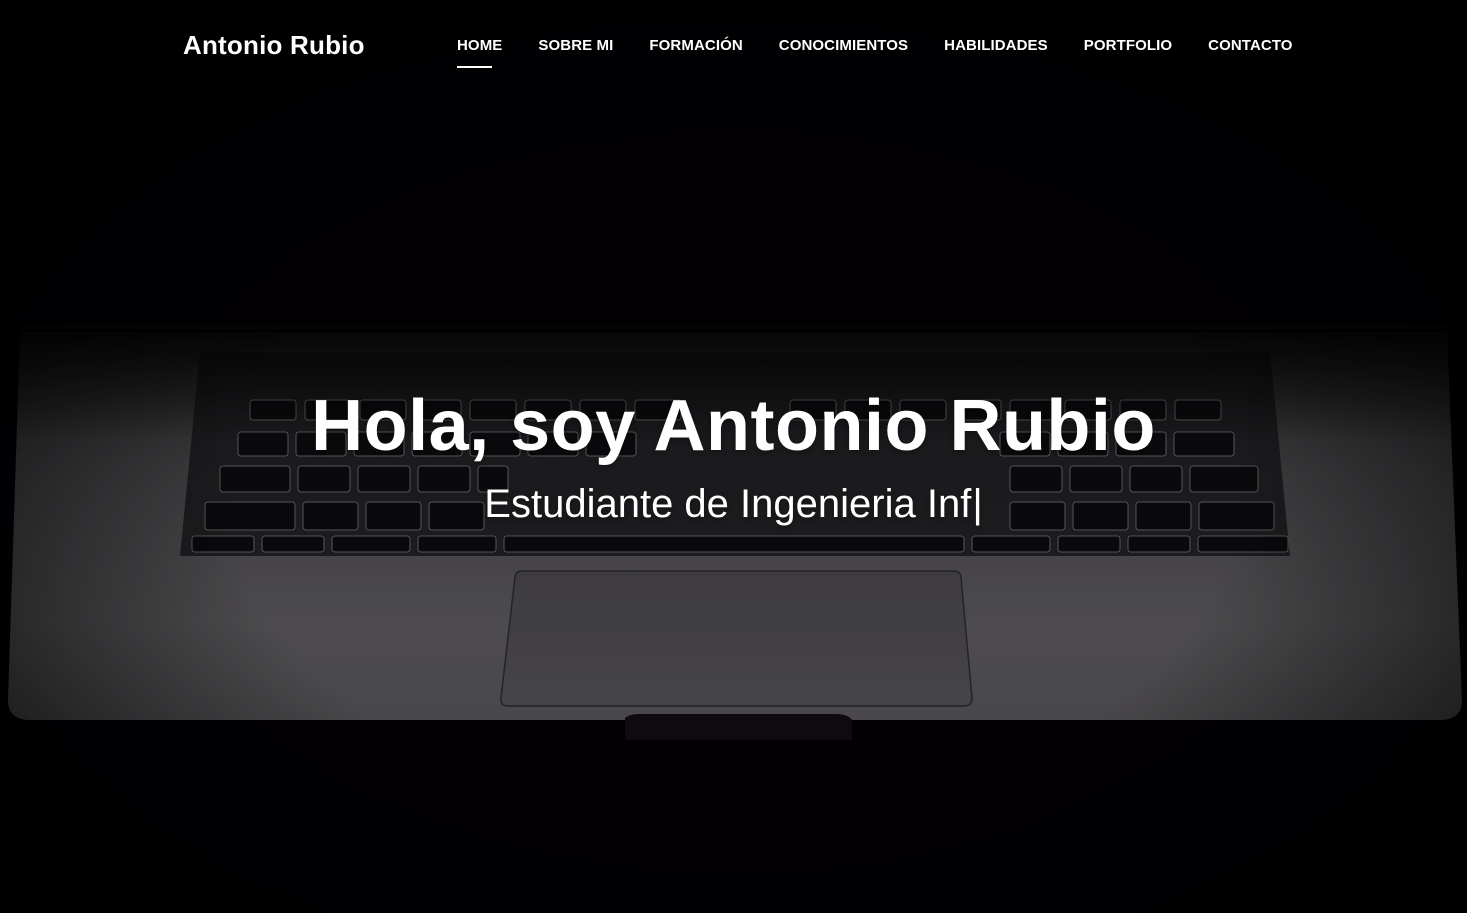 The image size is (1467, 913). What do you see at coordinates (274, 45) in the screenshot?
I see `brand-logo-link: Antonio Rubio` at bounding box center [274, 45].